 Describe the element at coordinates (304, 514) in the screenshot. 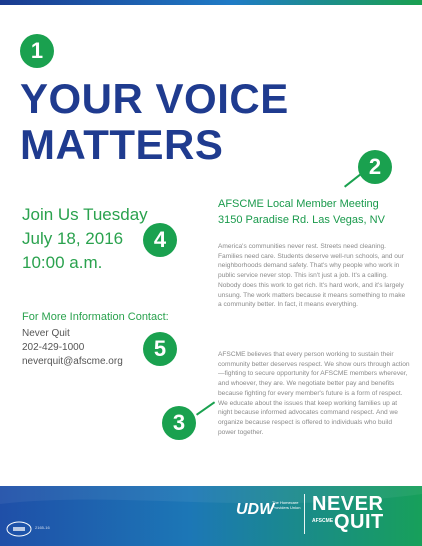

I see `footer-divider` at that location.